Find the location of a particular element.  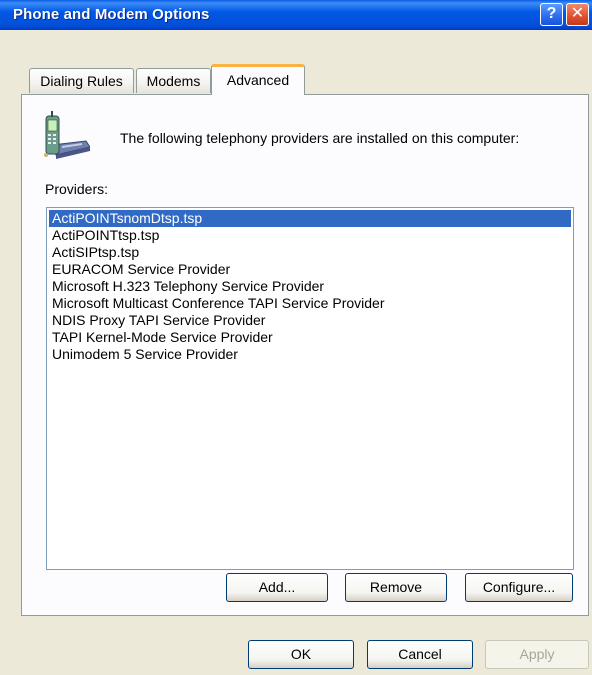

close-icon: ✕ is located at coordinates (577, 13).